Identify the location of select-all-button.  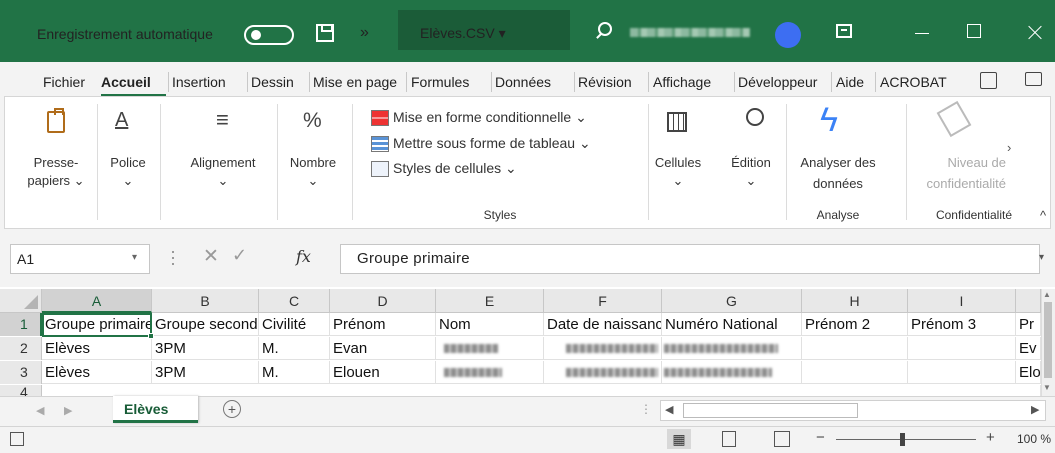
(21, 301).